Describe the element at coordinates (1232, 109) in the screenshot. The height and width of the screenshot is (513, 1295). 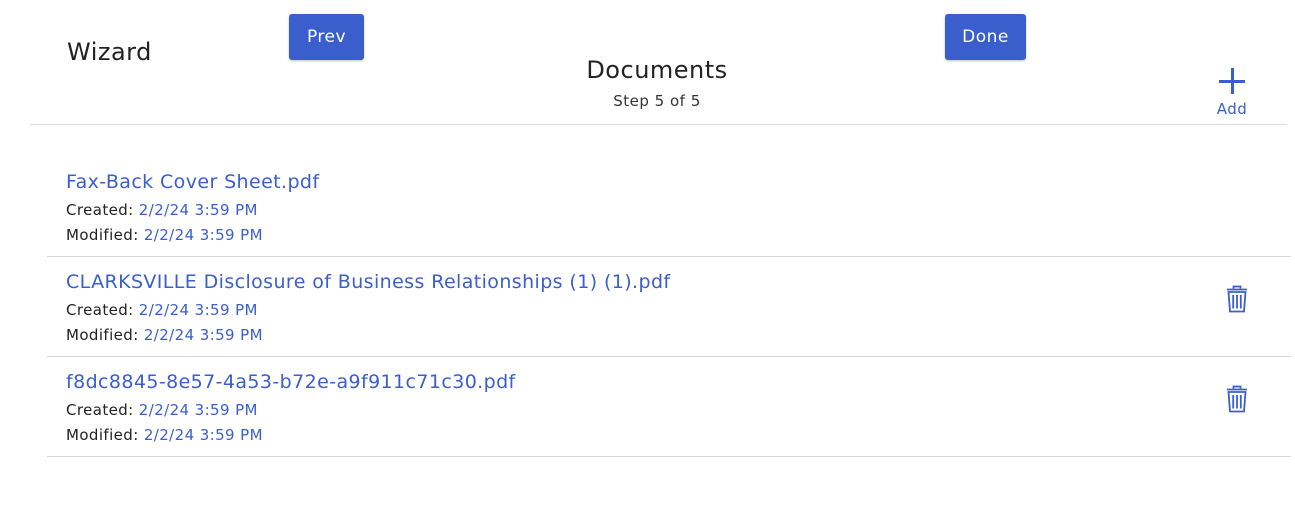
I see `add-label: Add` at that location.